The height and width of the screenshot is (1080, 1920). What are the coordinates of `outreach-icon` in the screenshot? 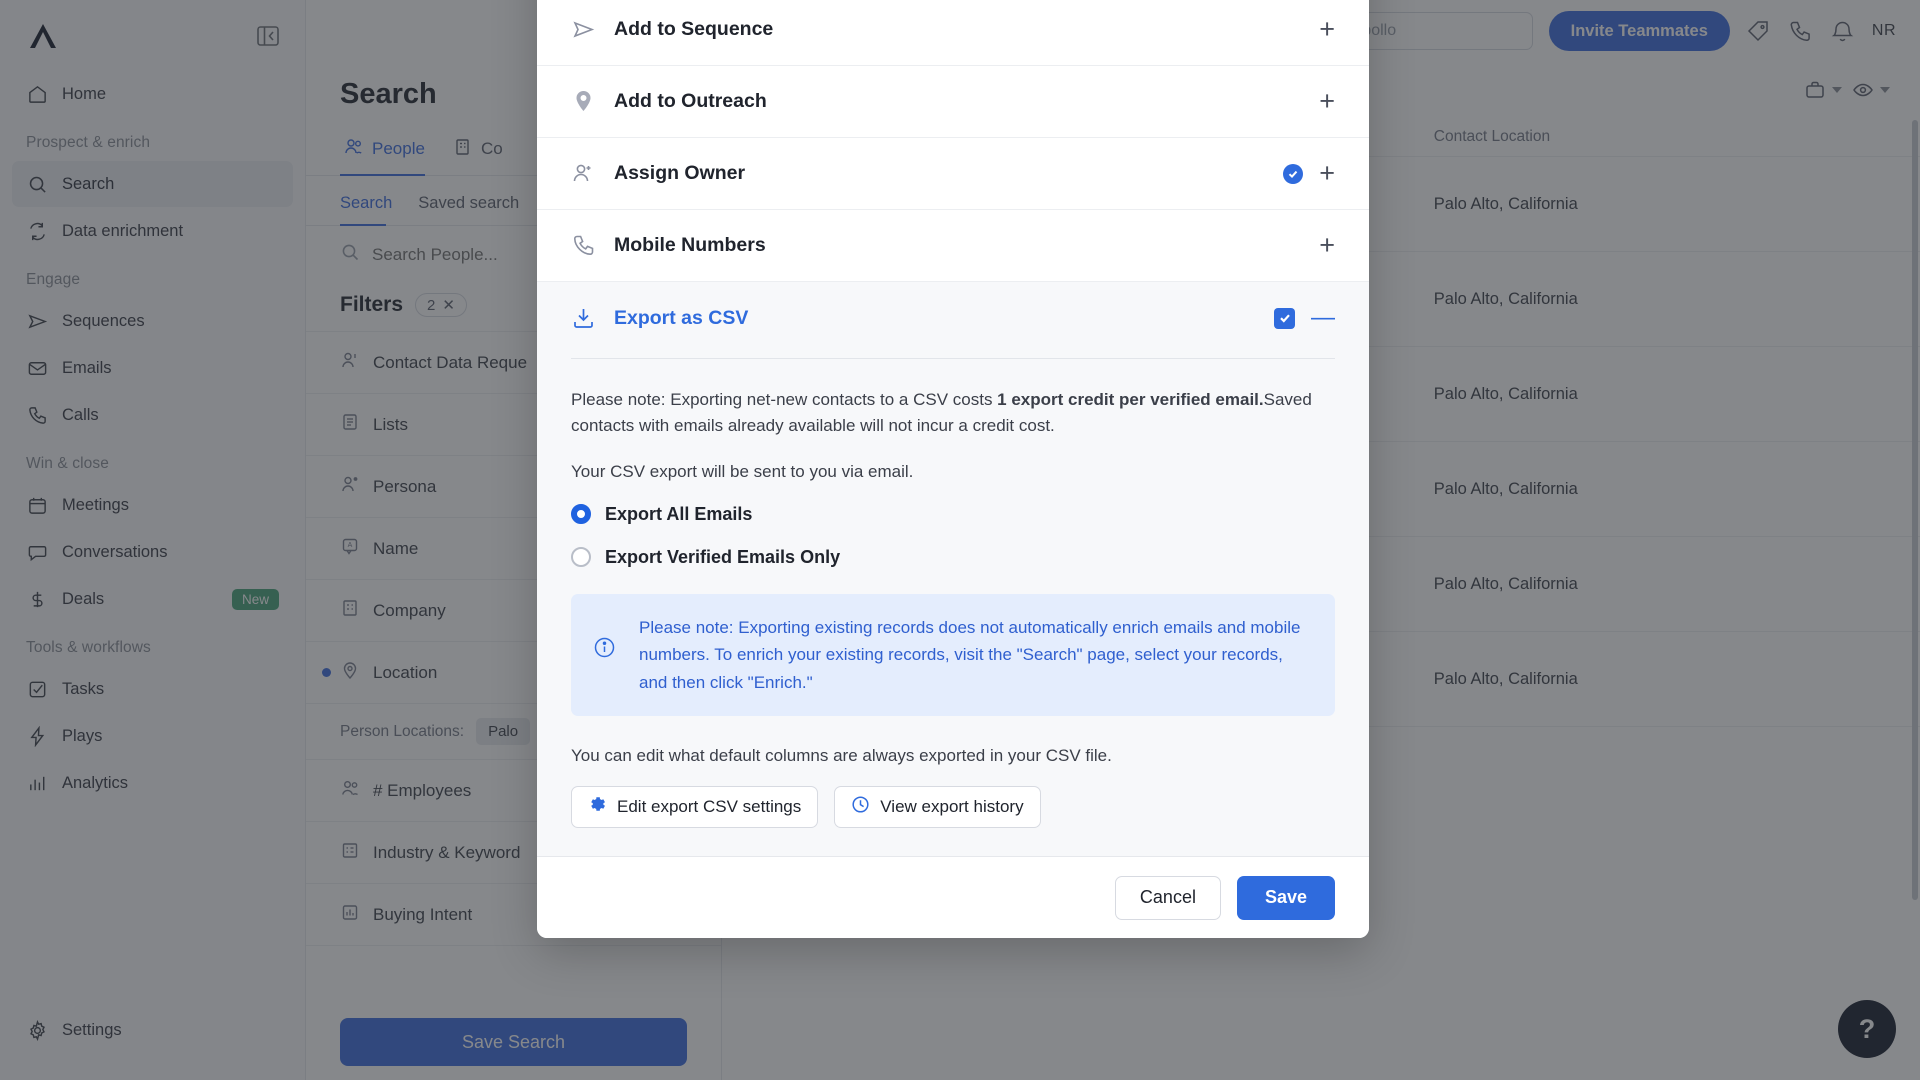 It's located at (583, 101).